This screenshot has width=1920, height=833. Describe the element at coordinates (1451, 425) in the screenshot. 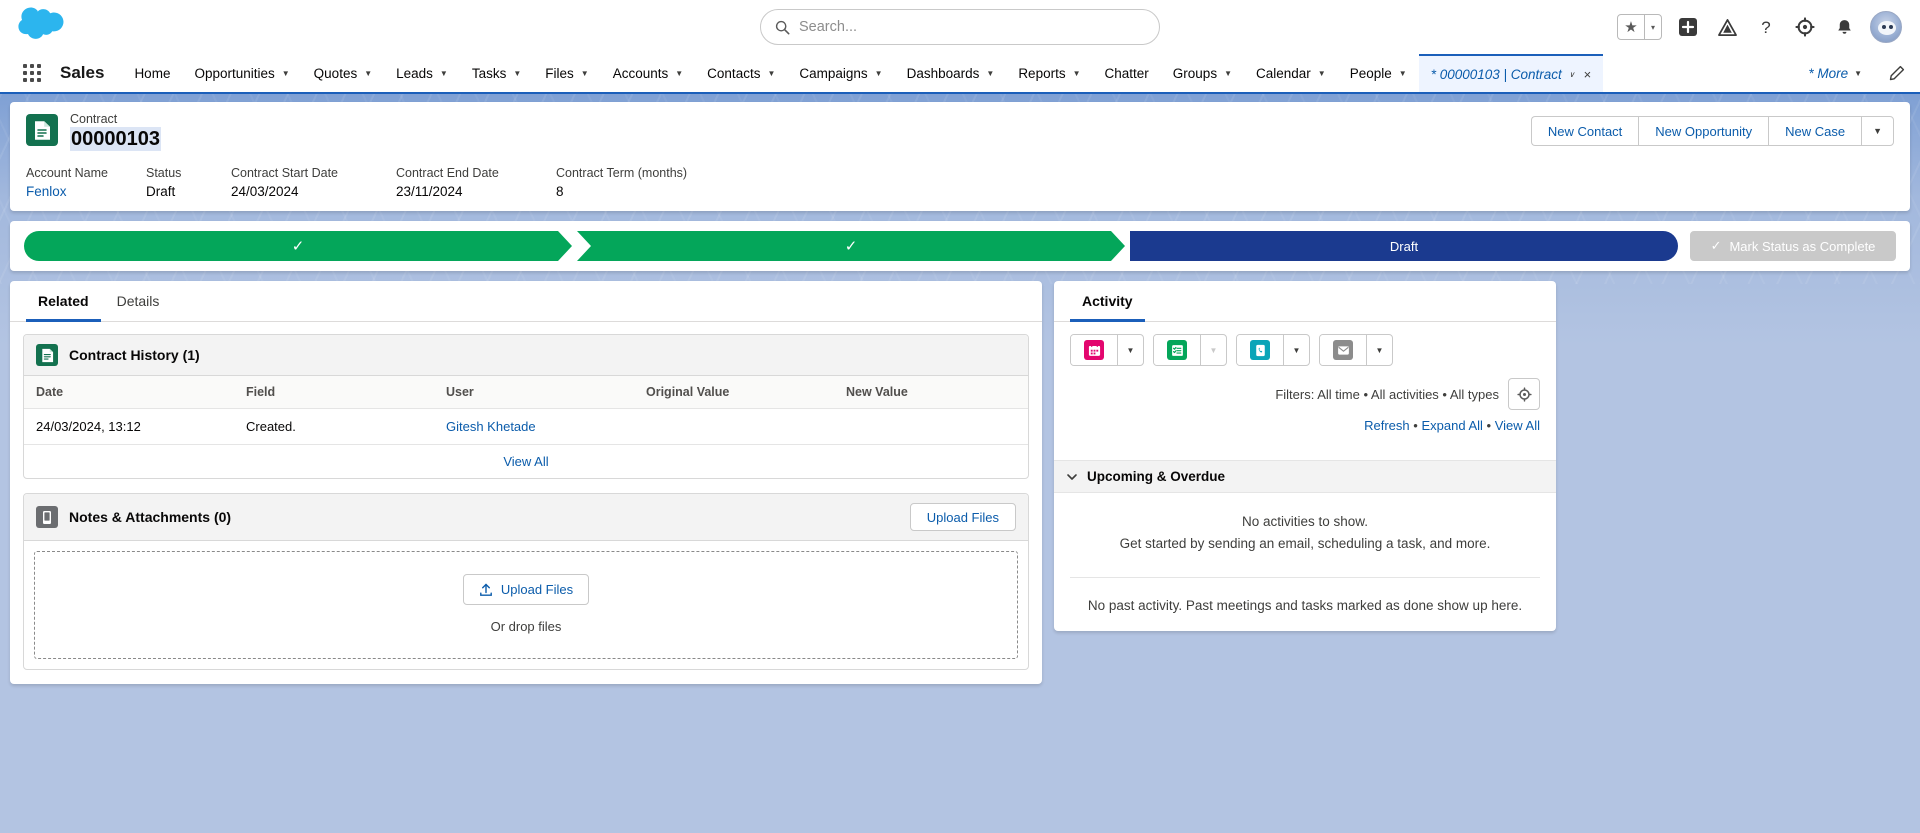

I see `expand-all-link: Expand All` at that location.